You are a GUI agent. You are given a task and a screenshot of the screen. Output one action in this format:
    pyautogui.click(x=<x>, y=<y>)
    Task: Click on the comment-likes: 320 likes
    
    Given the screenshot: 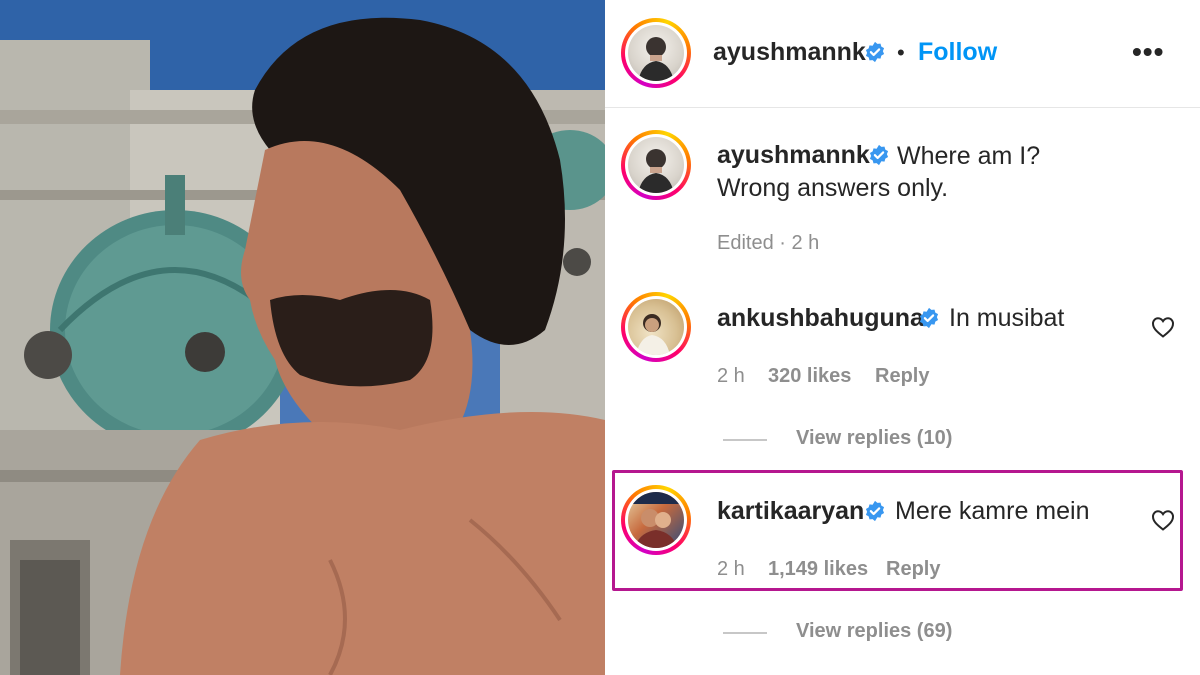 What is the action you would take?
    pyautogui.click(x=809, y=376)
    